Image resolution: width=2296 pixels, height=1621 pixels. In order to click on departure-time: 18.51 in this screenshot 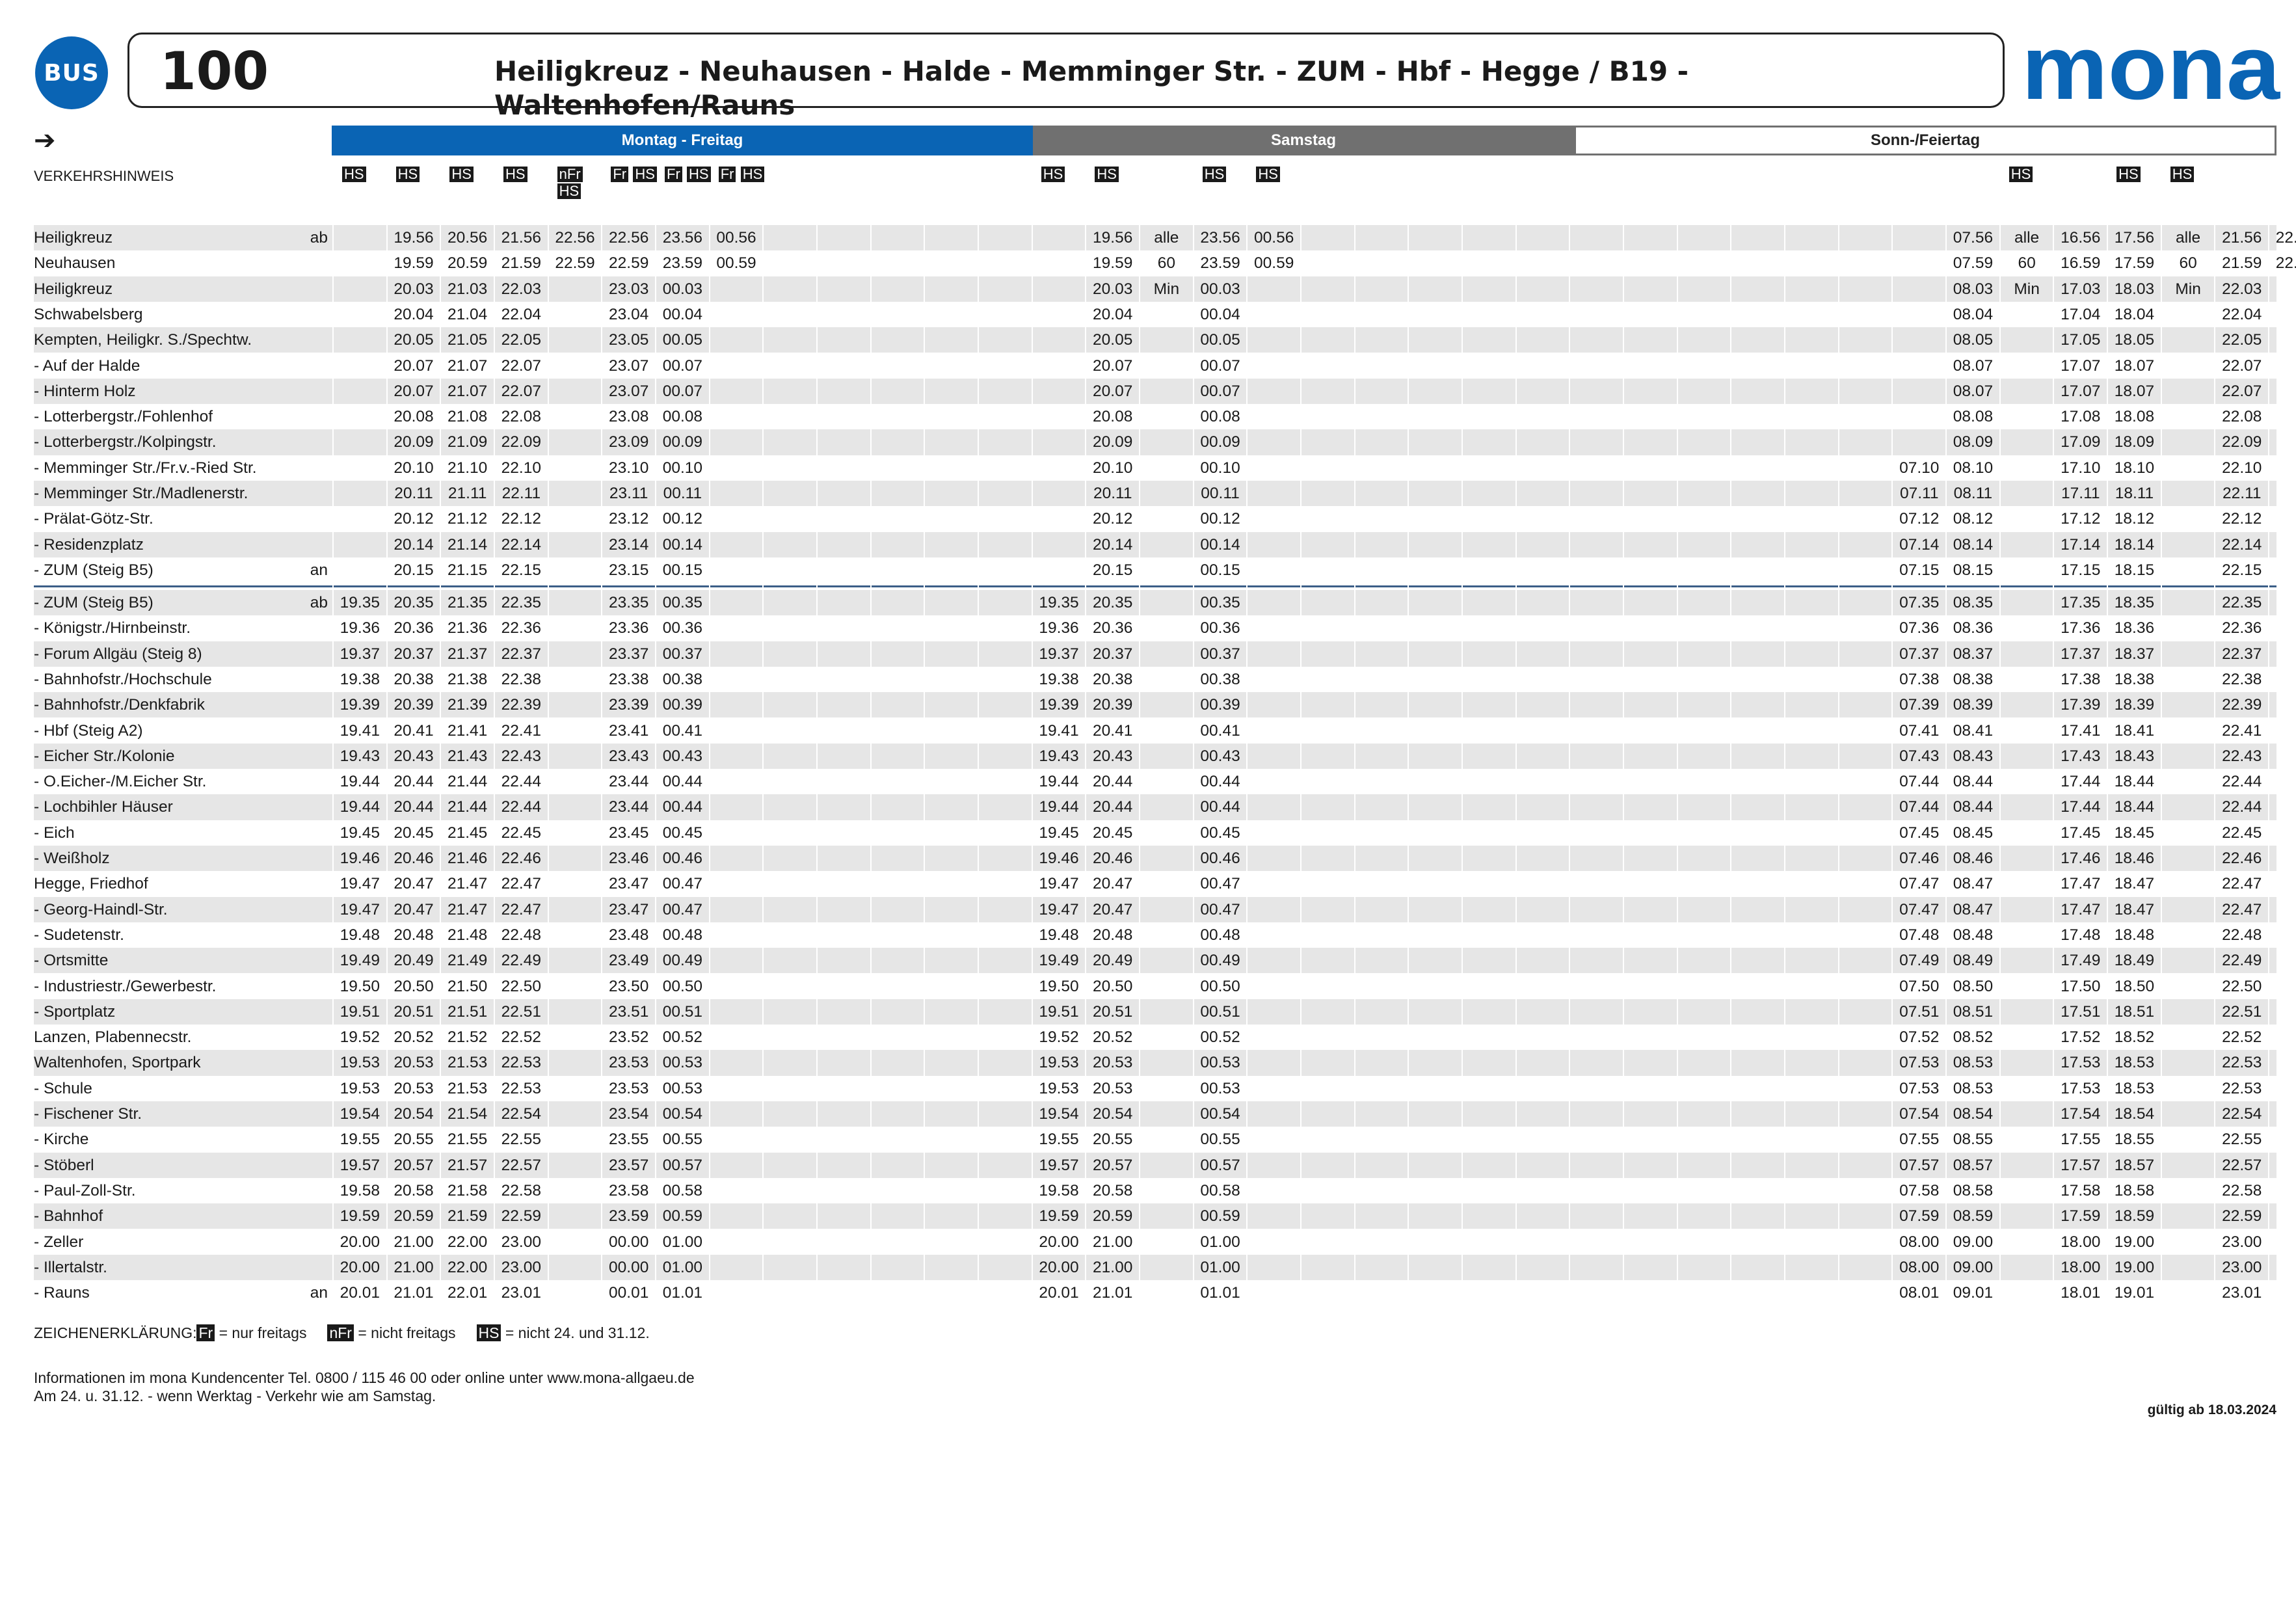, I will do `click(2134, 1011)`.